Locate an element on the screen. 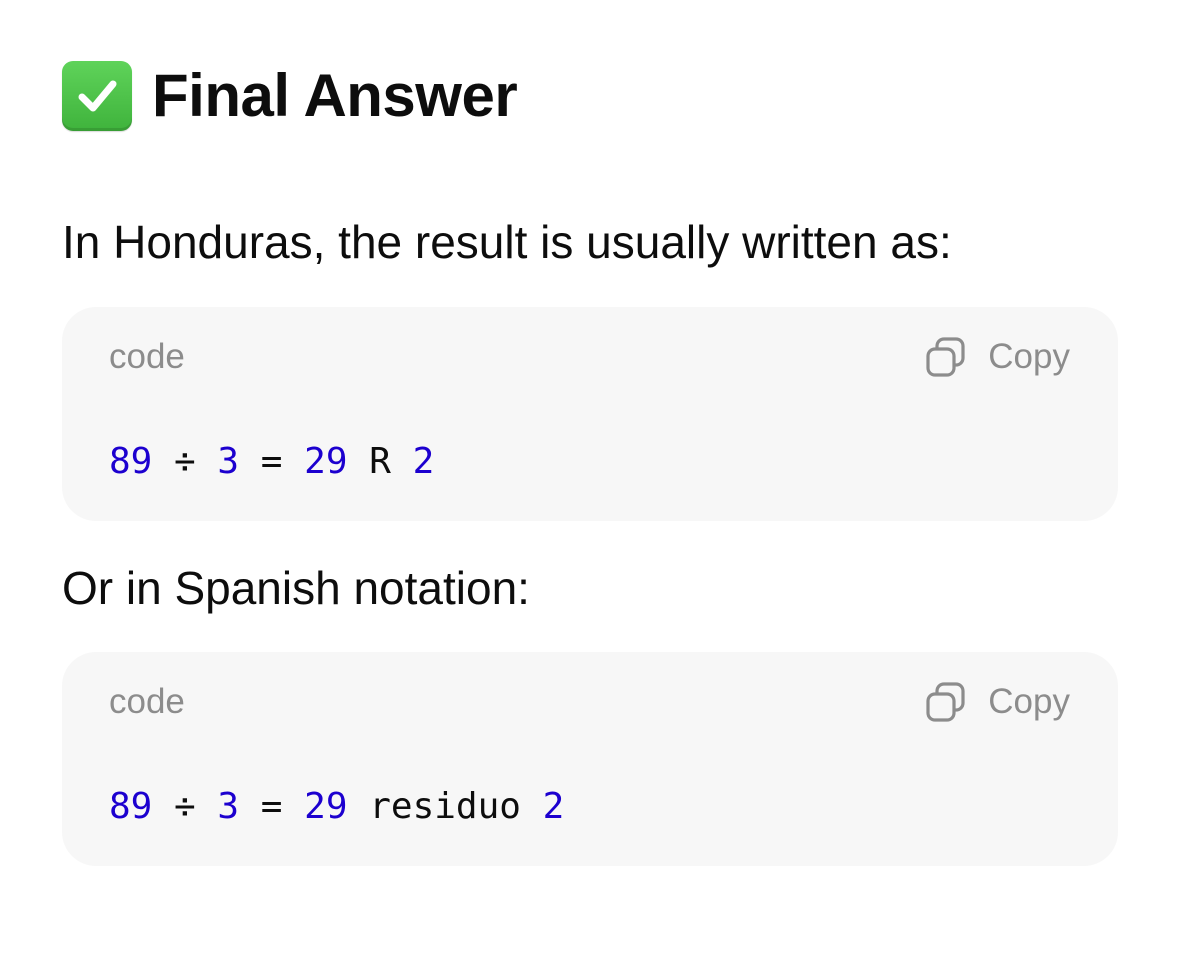 This screenshot has width=1179, height=977. spanish-notation-paragraph: Or in Spanish notation: is located at coordinates (296, 588).